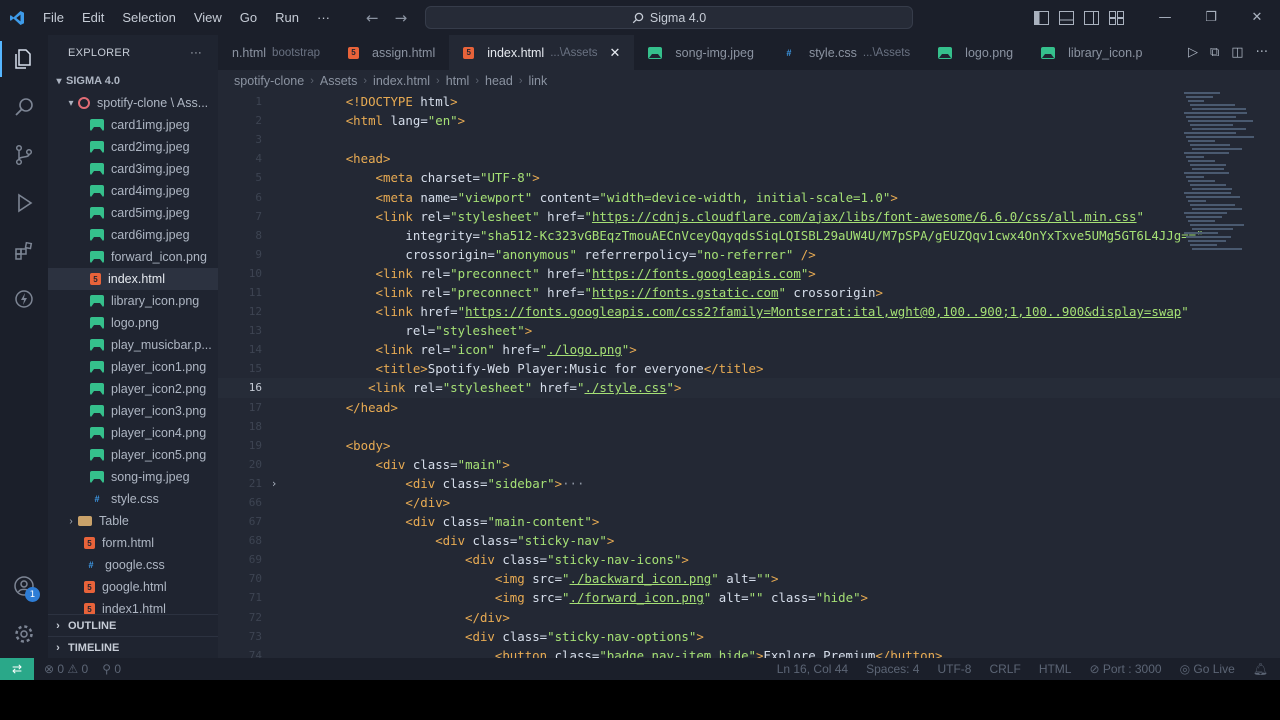 This screenshot has height=720, width=1280. What do you see at coordinates (24, 251) in the screenshot?
I see `extensions-icon` at bounding box center [24, 251].